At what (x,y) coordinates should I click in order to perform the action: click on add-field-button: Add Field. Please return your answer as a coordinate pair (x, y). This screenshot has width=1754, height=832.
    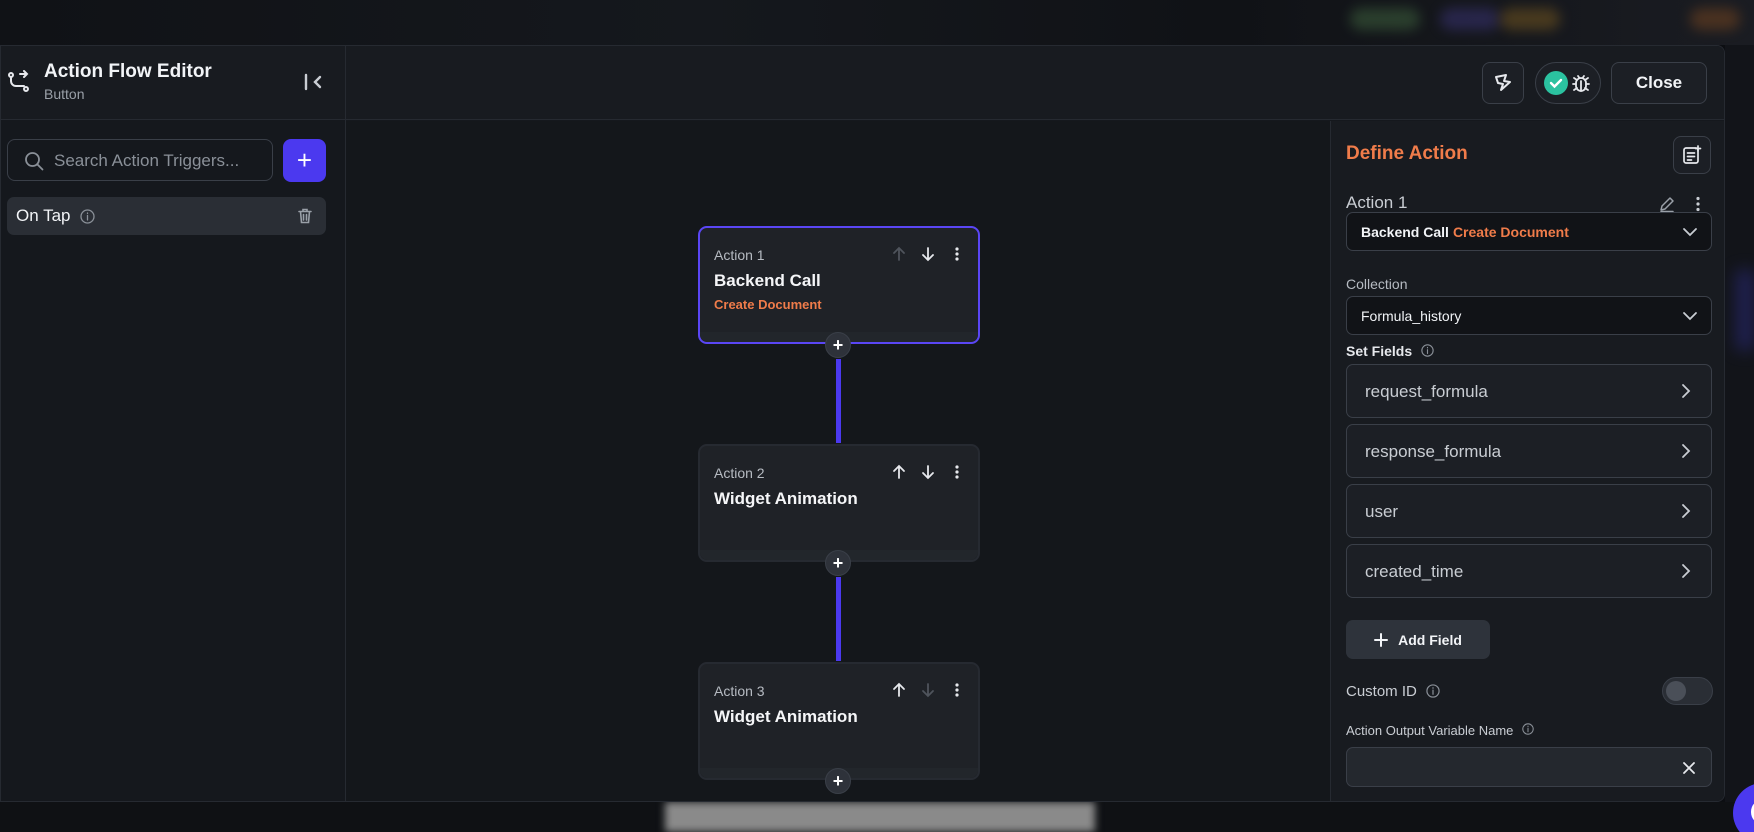
    Looking at the image, I should click on (1418, 639).